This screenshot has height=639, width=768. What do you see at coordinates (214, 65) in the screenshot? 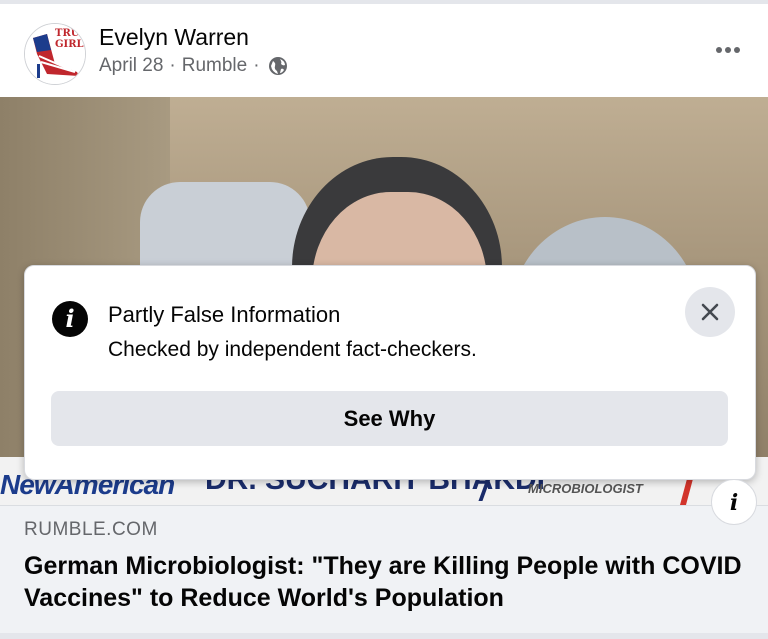
I see `post-source: Rumble` at bounding box center [214, 65].